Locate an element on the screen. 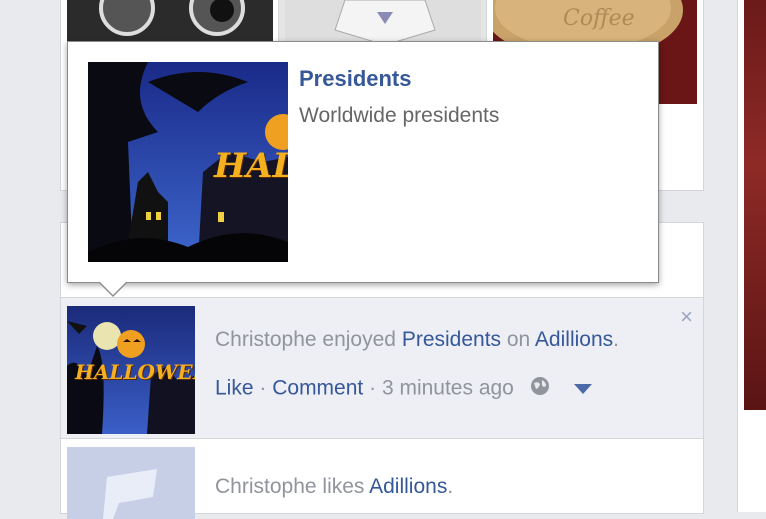  story-thumbnail: HALLOWEEN is located at coordinates (131, 370).